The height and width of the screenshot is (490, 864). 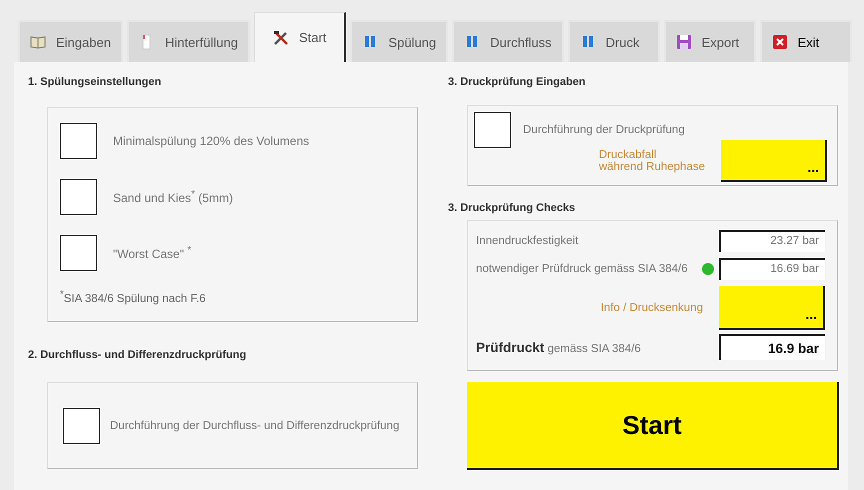 What do you see at coordinates (772, 241) in the screenshot?
I see `value-field: 23.27 bar` at bounding box center [772, 241].